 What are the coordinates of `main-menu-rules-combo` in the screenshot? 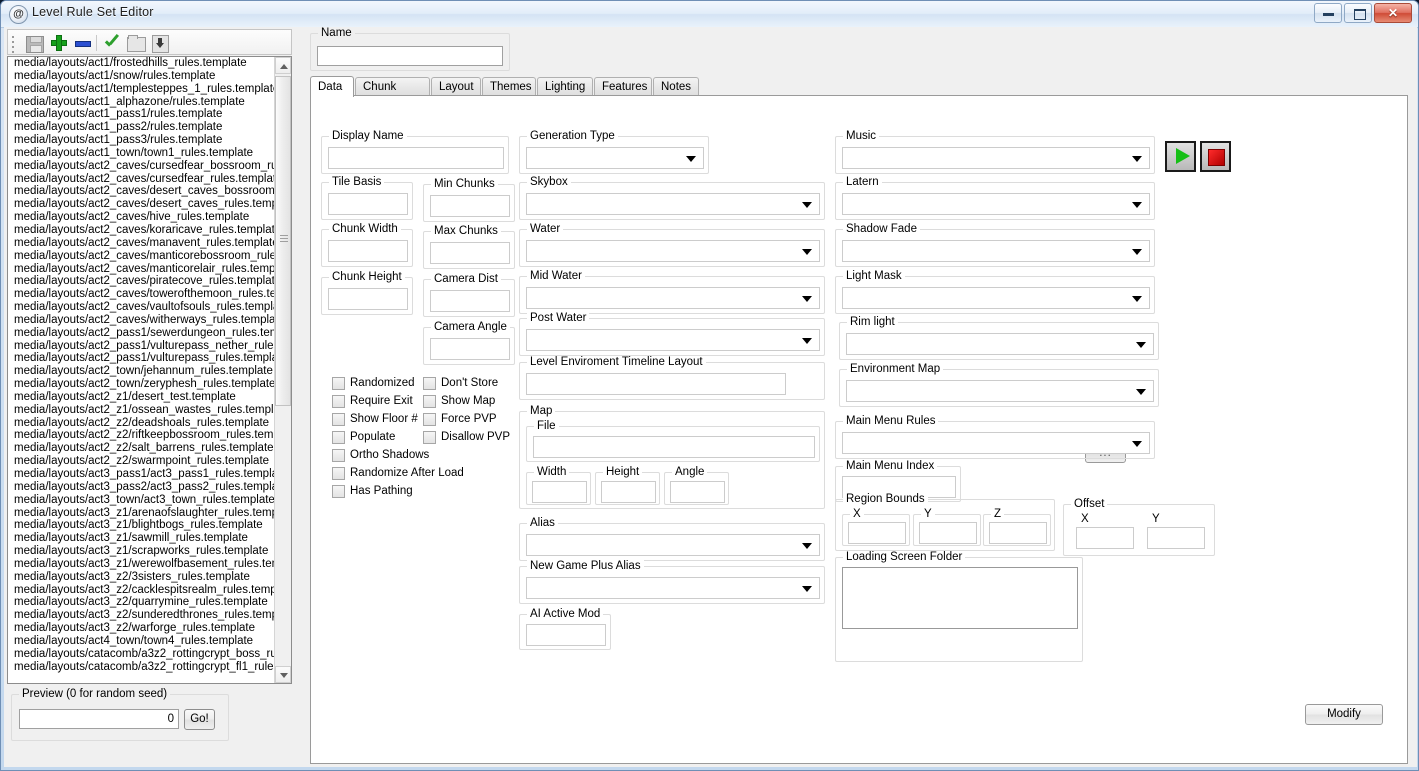 It's located at (996, 443).